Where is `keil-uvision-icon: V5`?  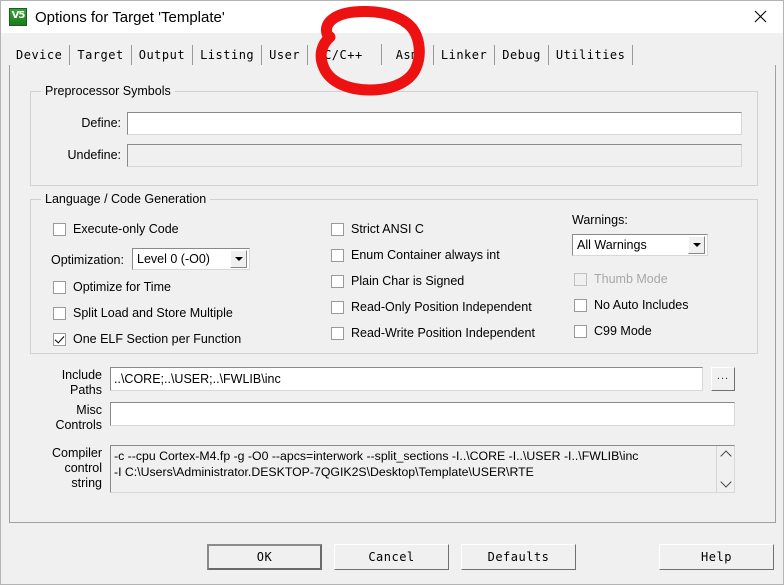 keil-uvision-icon: V5 is located at coordinates (18, 17).